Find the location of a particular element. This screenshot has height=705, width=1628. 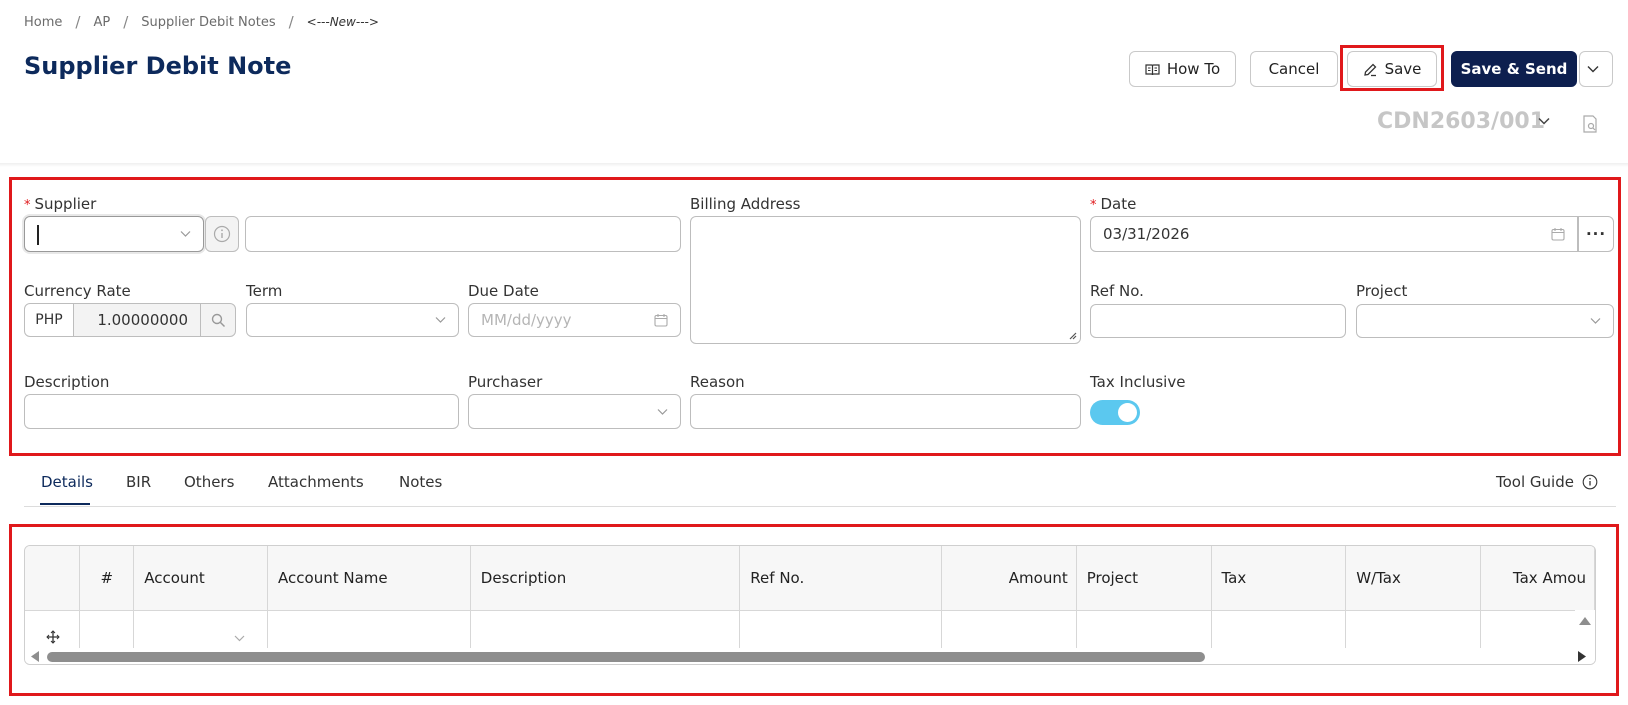

document-search-icon is located at coordinates (1590, 124).